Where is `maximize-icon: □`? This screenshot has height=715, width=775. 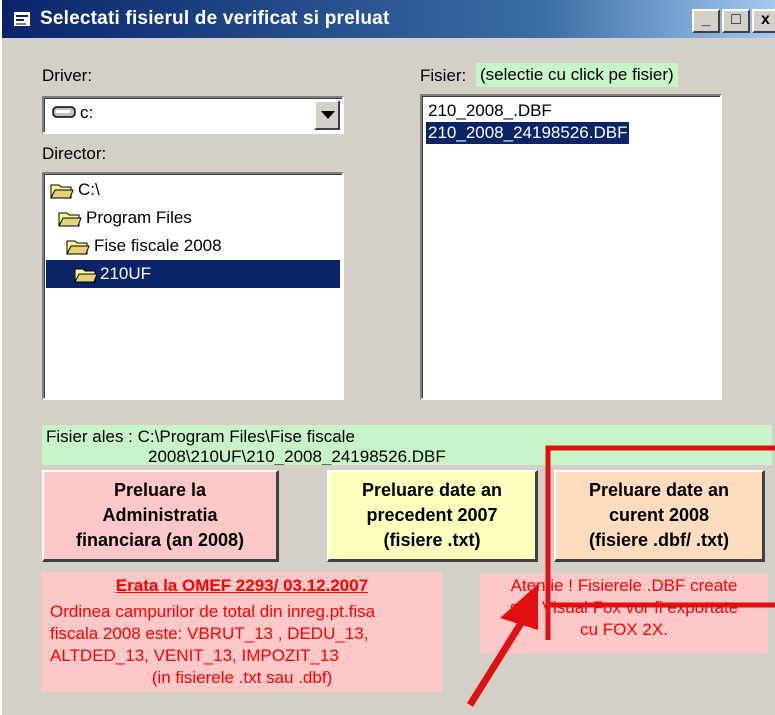 maximize-icon: □ is located at coordinates (736, 19).